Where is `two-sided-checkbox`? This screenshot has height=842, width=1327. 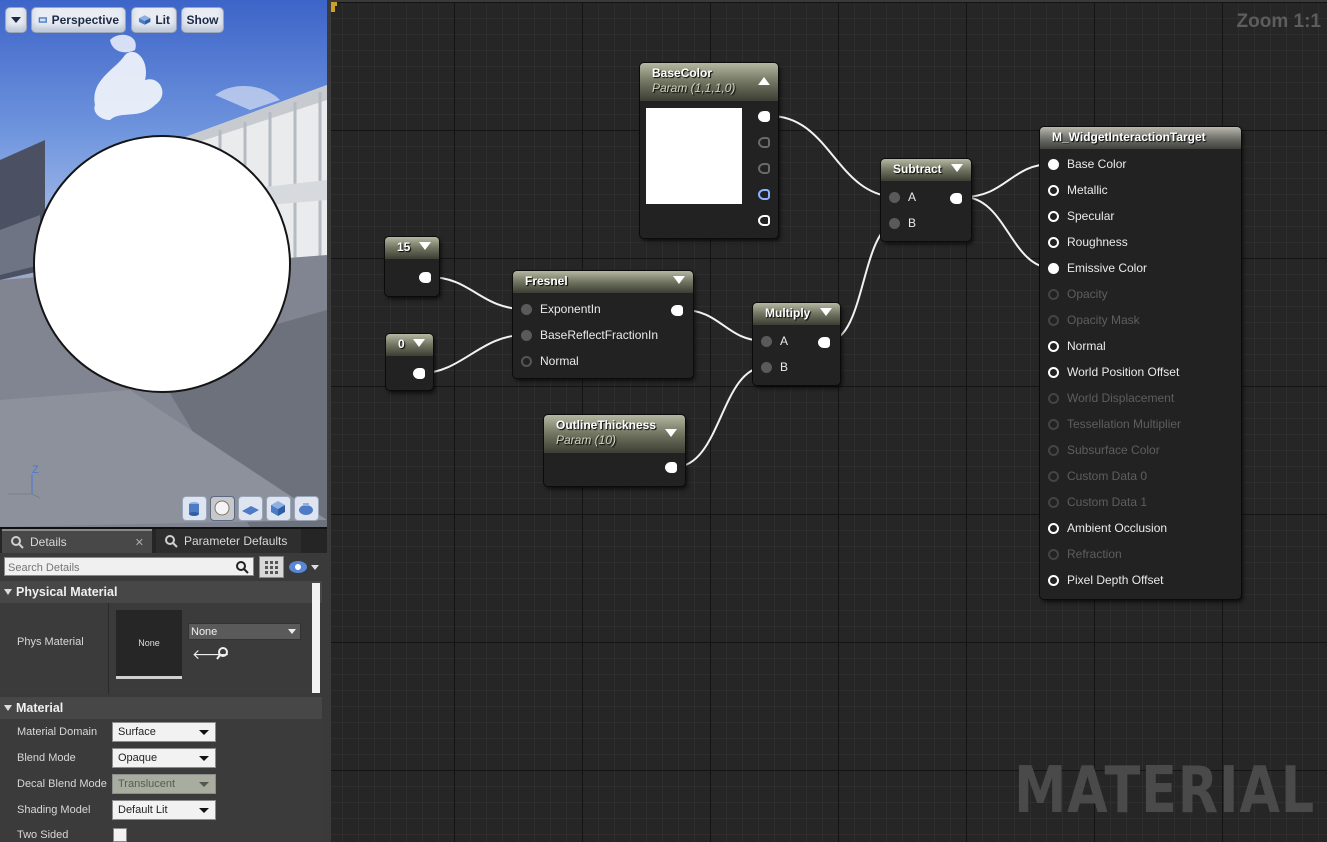
two-sided-checkbox is located at coordinates (120, 835).